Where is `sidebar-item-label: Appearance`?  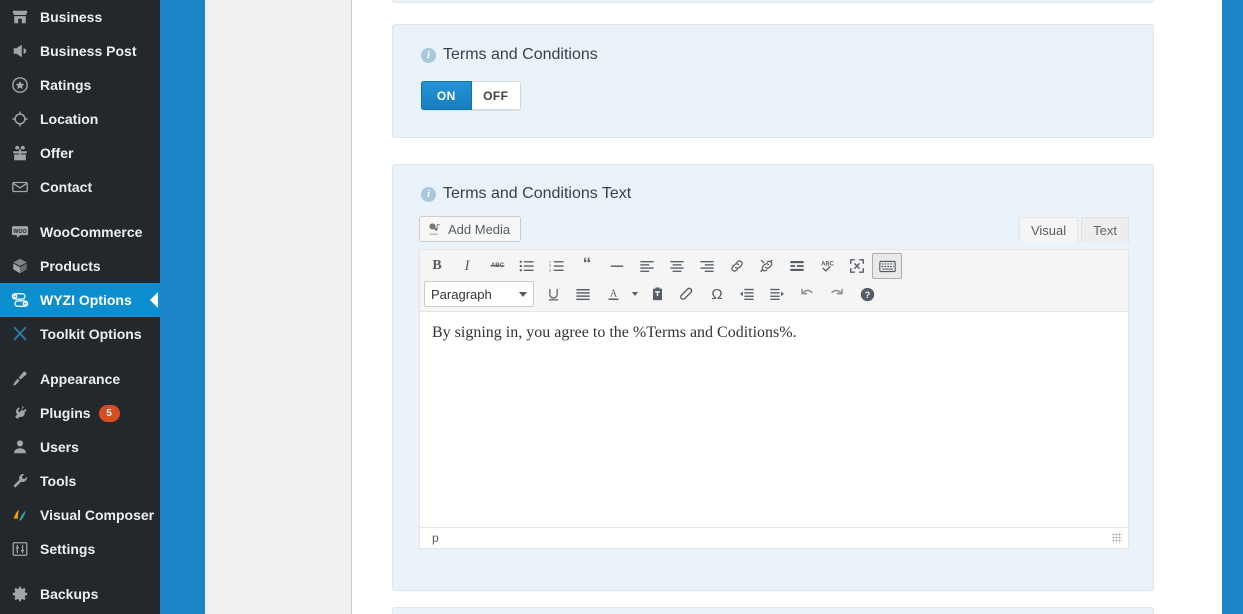 sidebar-item-label: Appearance is located at coordinates (80, 379).